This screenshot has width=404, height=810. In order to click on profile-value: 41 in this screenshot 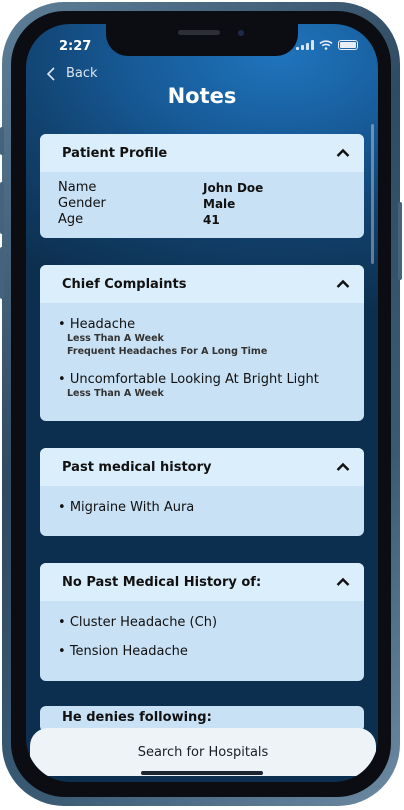, I will do `click(211, 220)`.